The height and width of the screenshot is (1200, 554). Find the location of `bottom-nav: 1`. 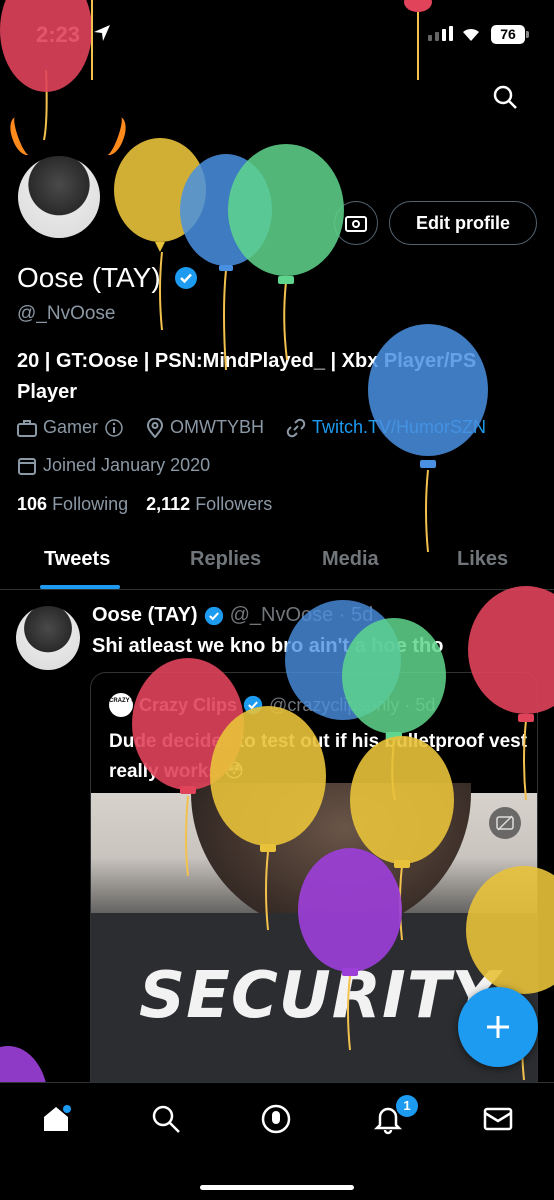

bottom-nav: 1 is located at coordinates (277, 1141).